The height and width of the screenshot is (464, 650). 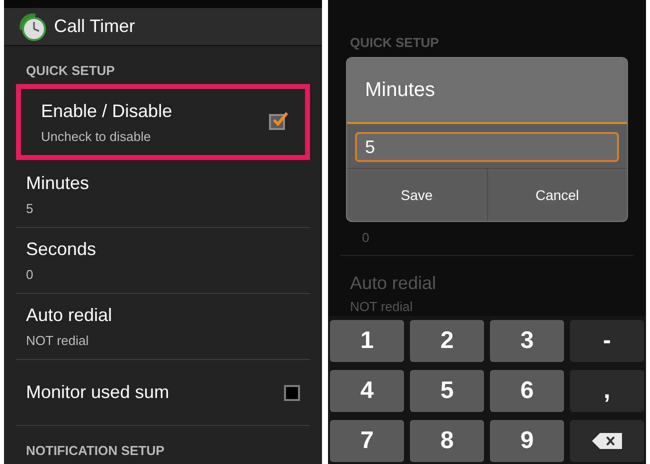 What do you see at coordinates (292, 392) in the screenshot?
I see `checkbox` at bounding box center [292, 392].